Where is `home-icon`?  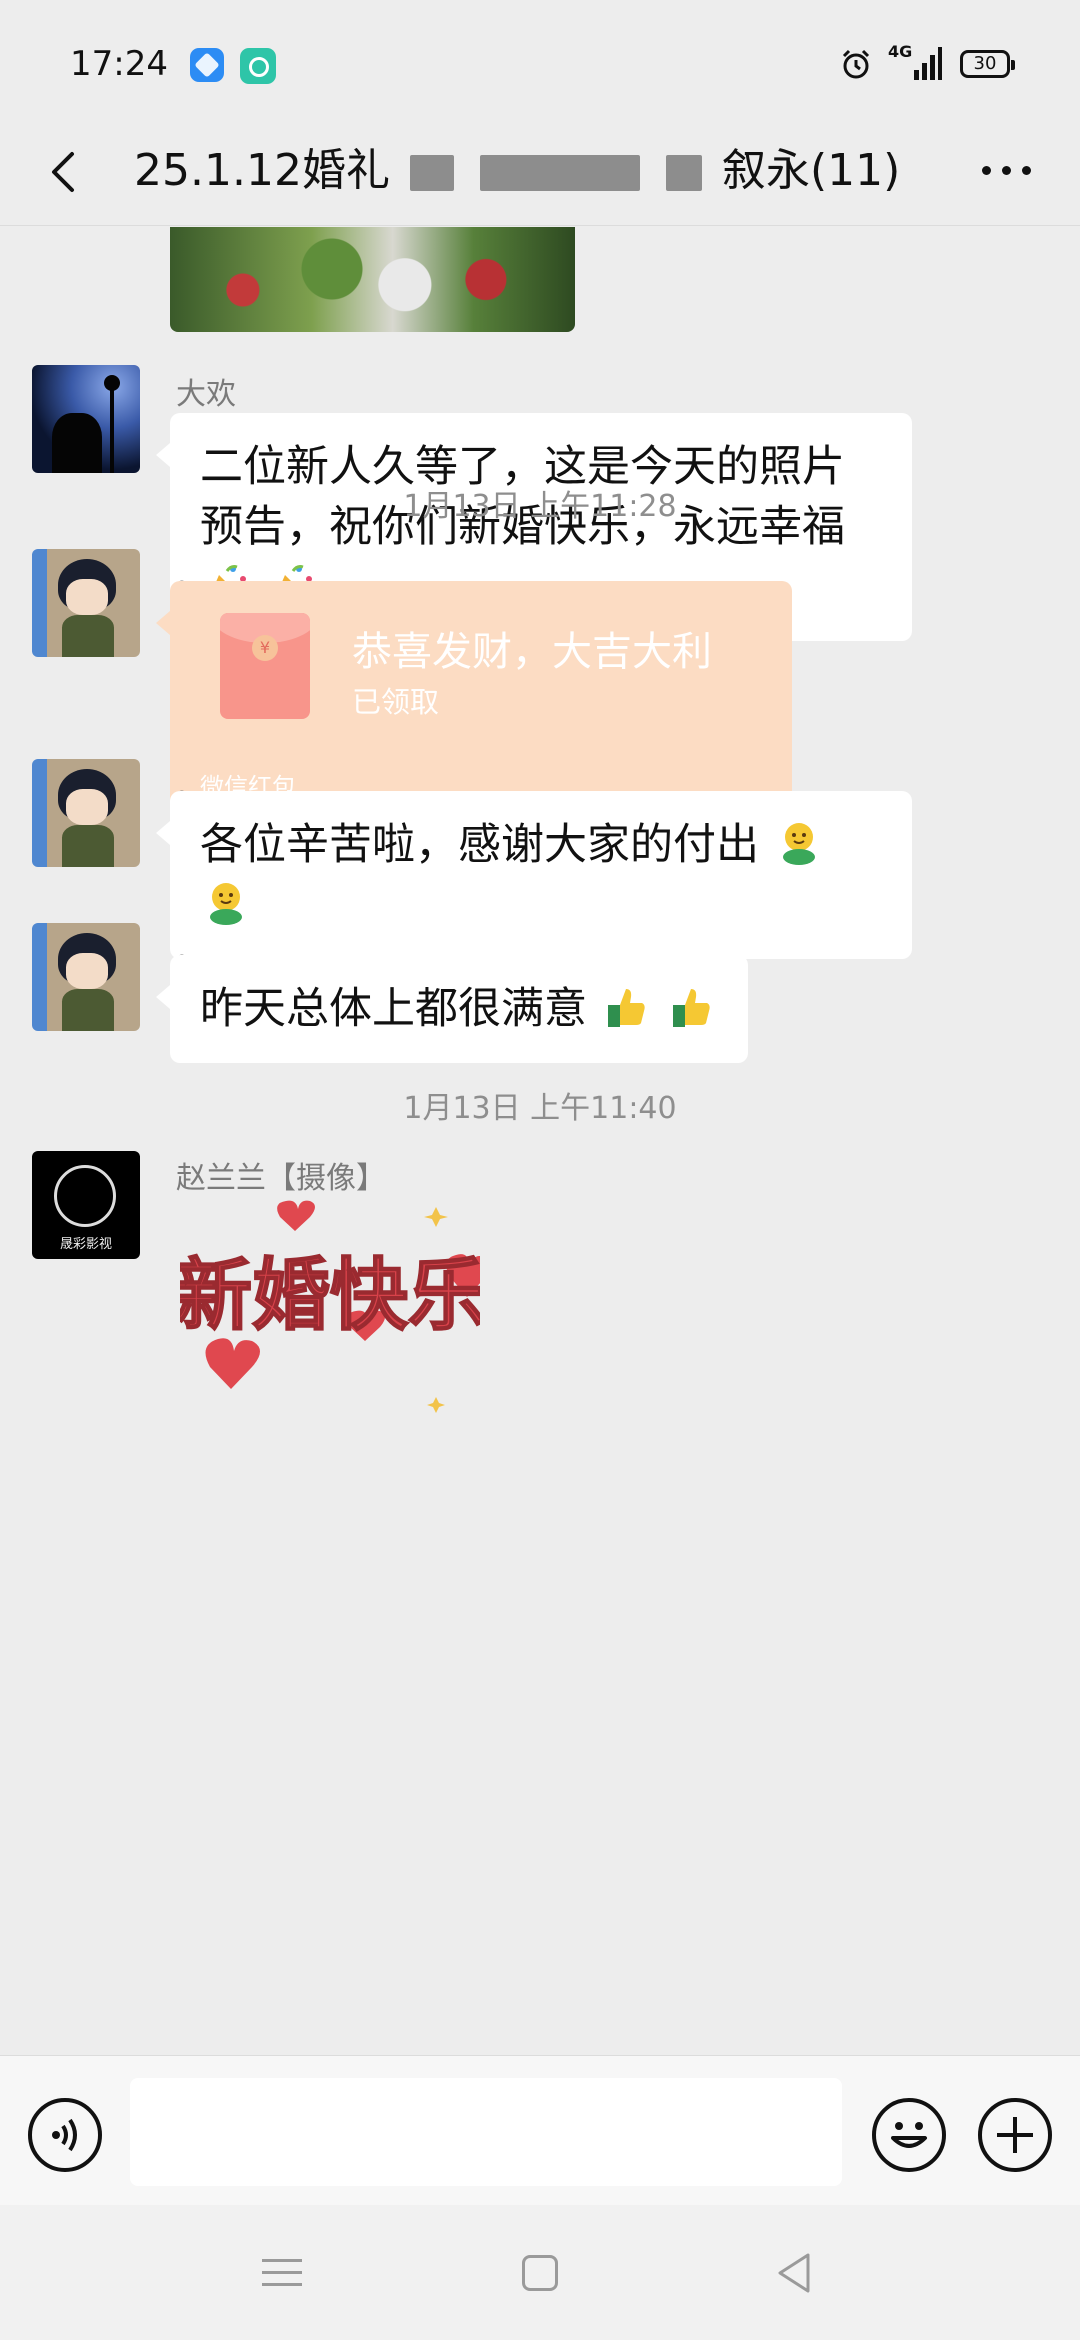
home-icon is located at coordinates (540, 2273).